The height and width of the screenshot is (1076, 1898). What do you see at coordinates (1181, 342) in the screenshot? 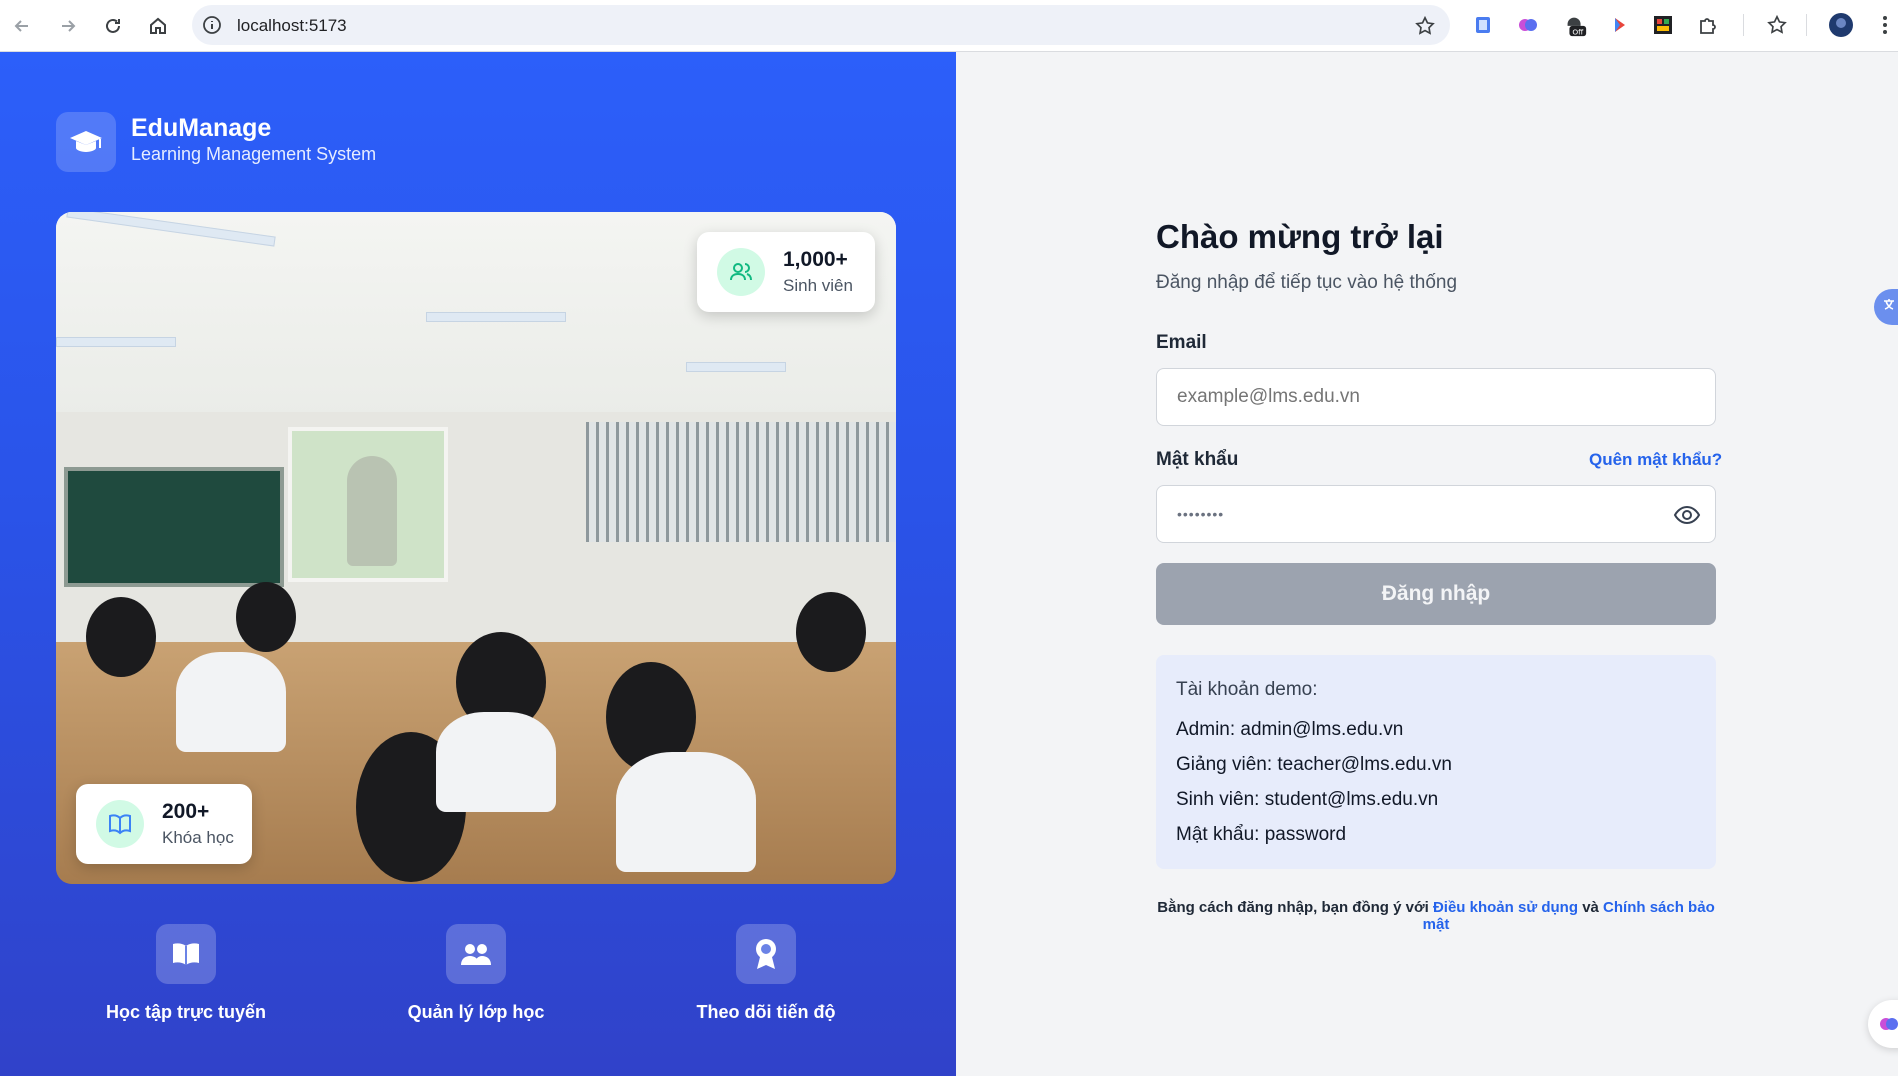
I see `email-label: Email` at bounding box center [1181, 342].